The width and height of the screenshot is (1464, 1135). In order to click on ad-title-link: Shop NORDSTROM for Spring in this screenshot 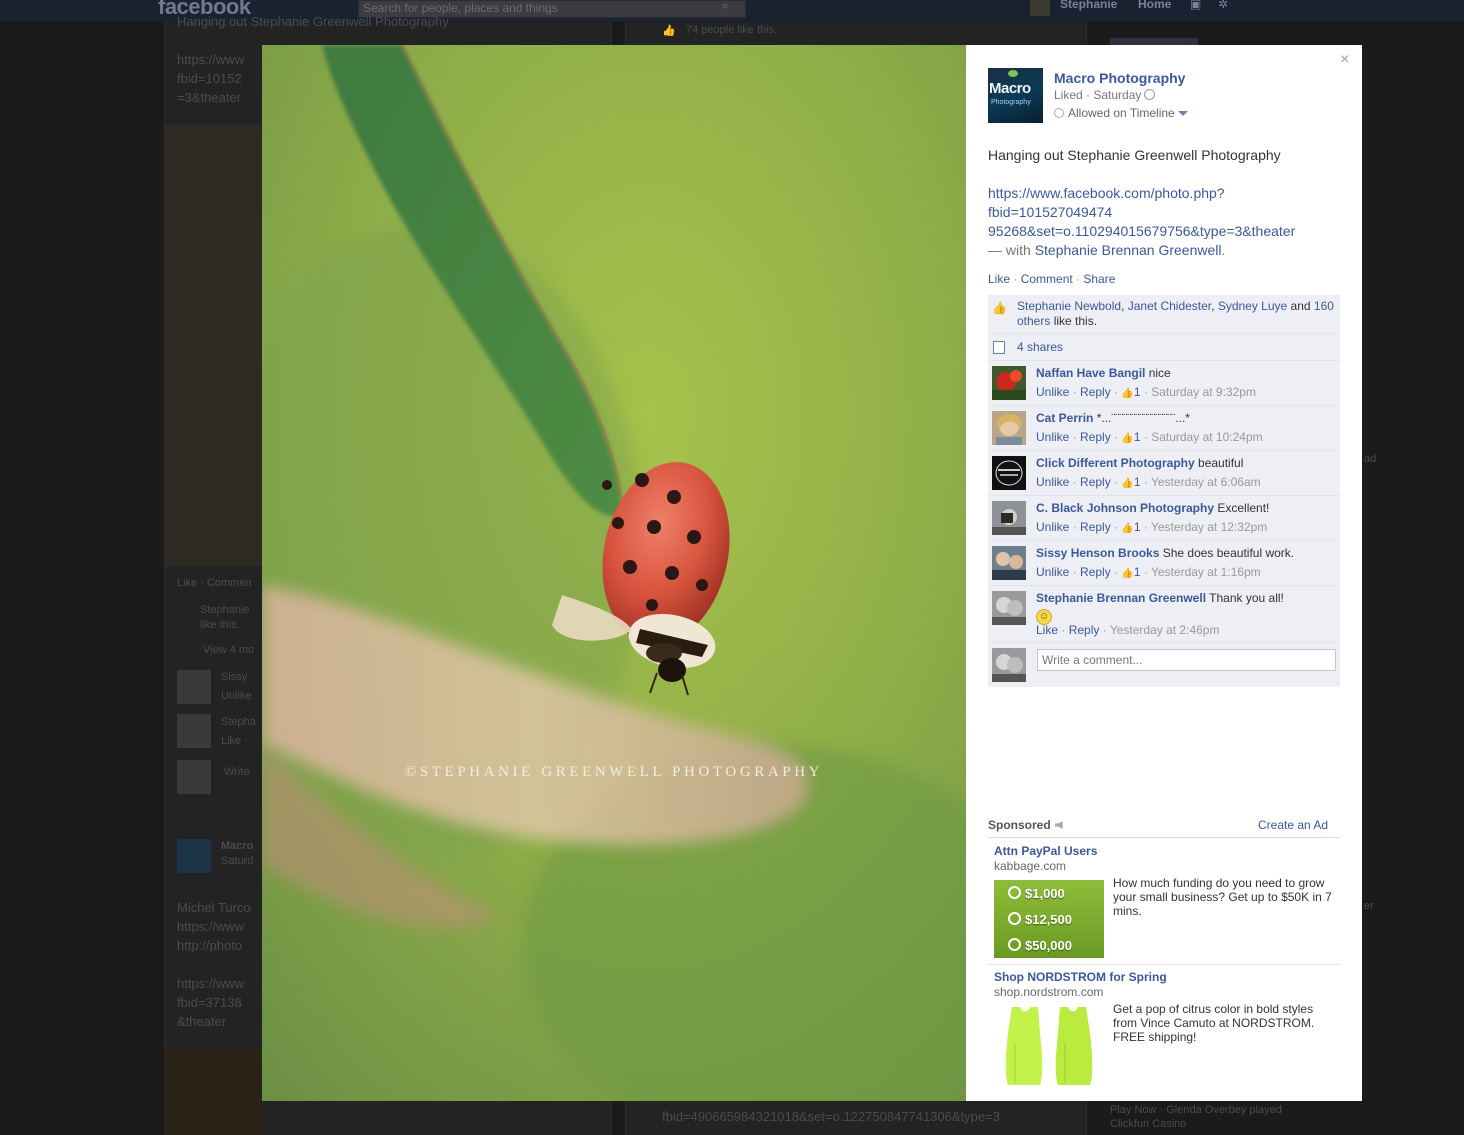, I will do `click(1080, 977)`.